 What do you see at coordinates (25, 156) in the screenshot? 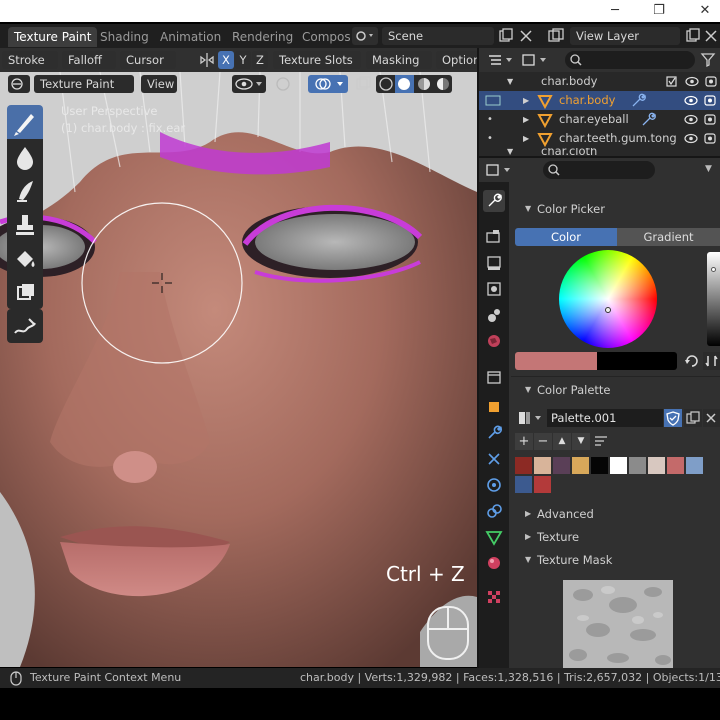
I see `tool-soften` at bounding box center [25, 156].